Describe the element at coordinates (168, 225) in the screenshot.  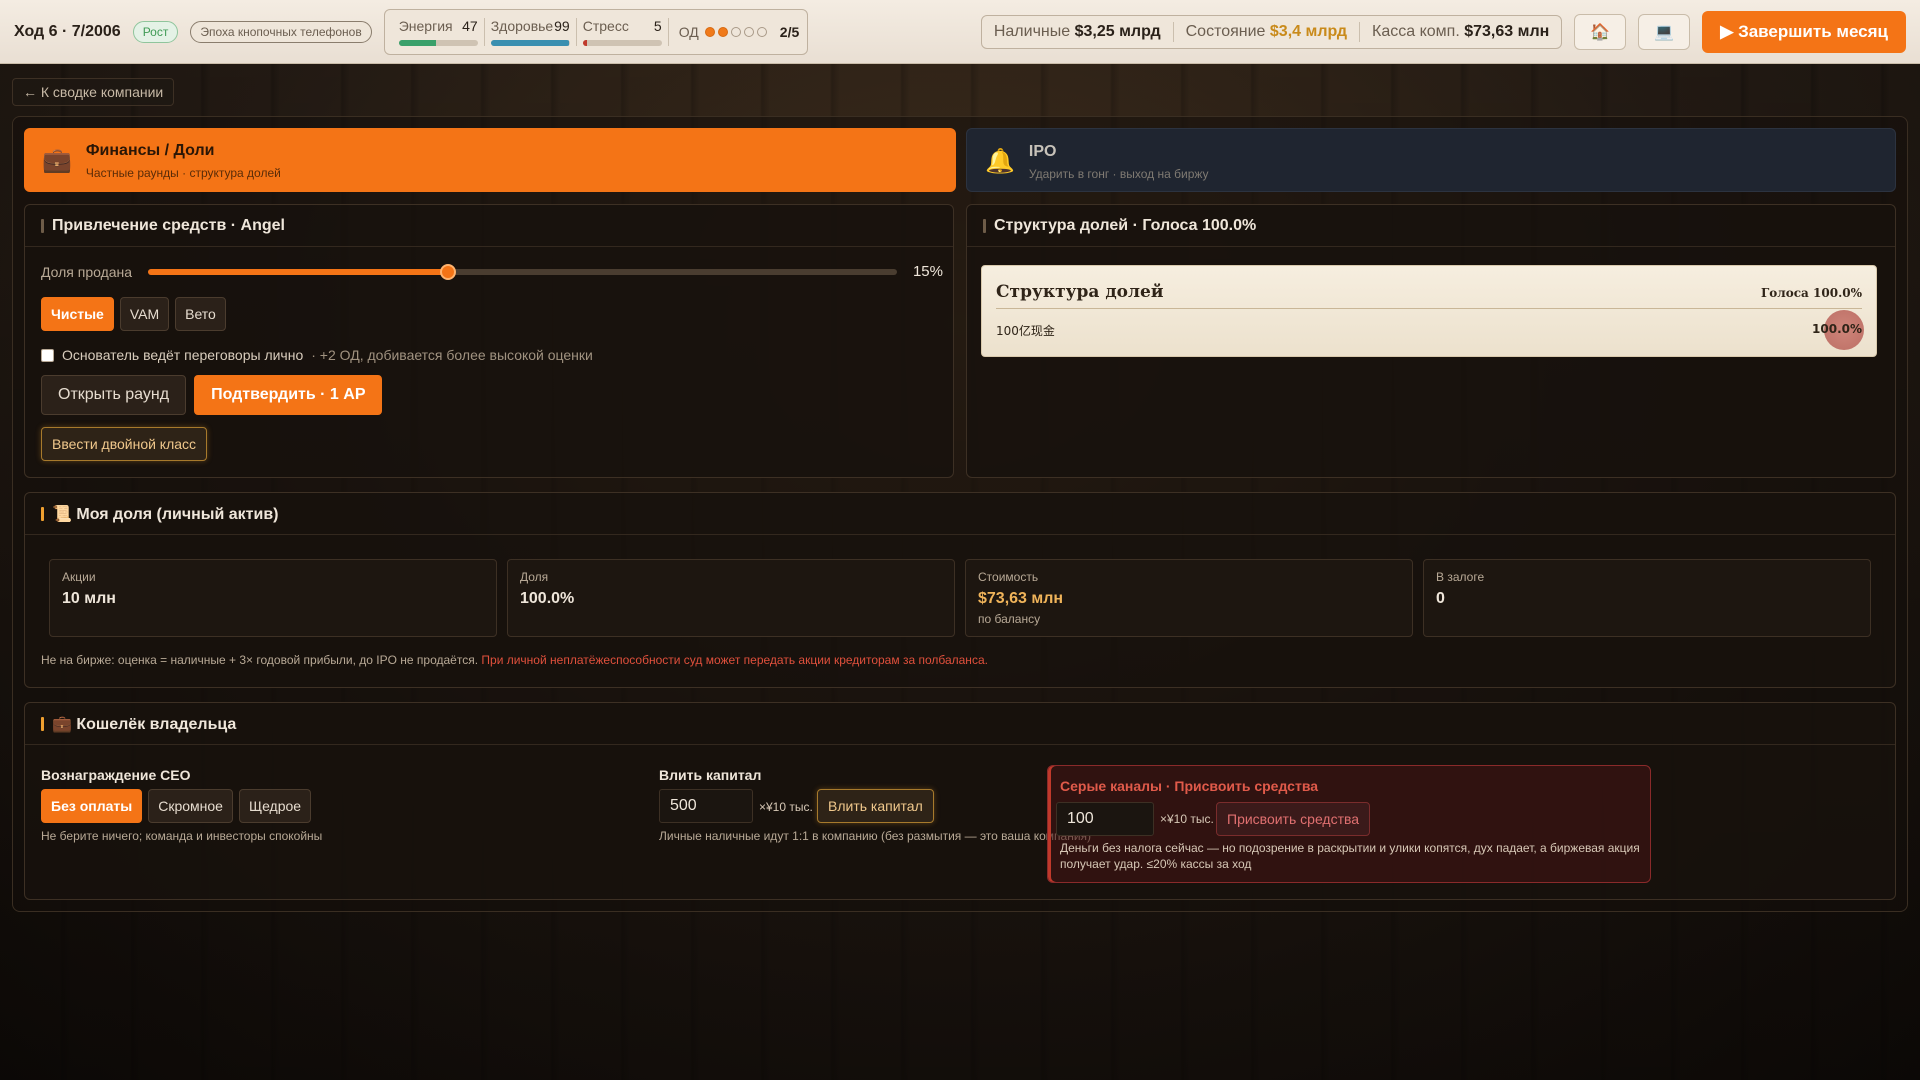
I see `panel-title: Привлечение средств · Angel` at that location.